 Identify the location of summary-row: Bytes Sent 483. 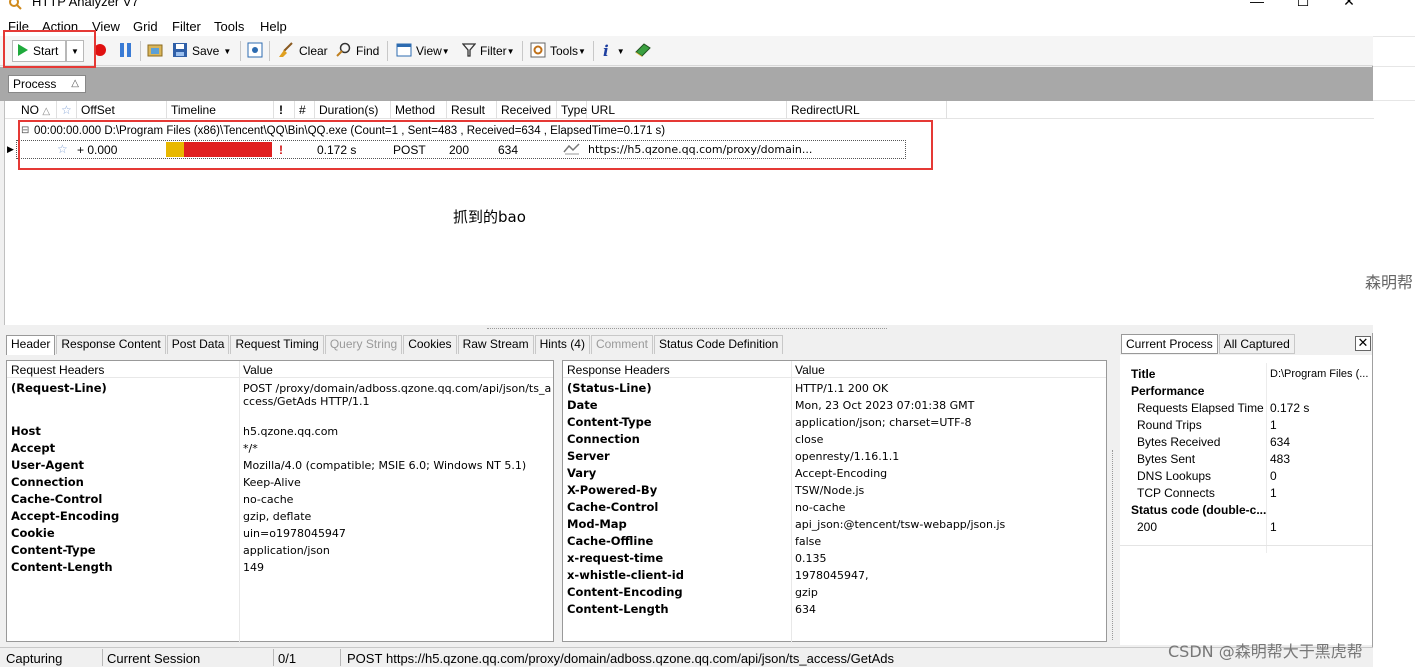
(1252, 459).